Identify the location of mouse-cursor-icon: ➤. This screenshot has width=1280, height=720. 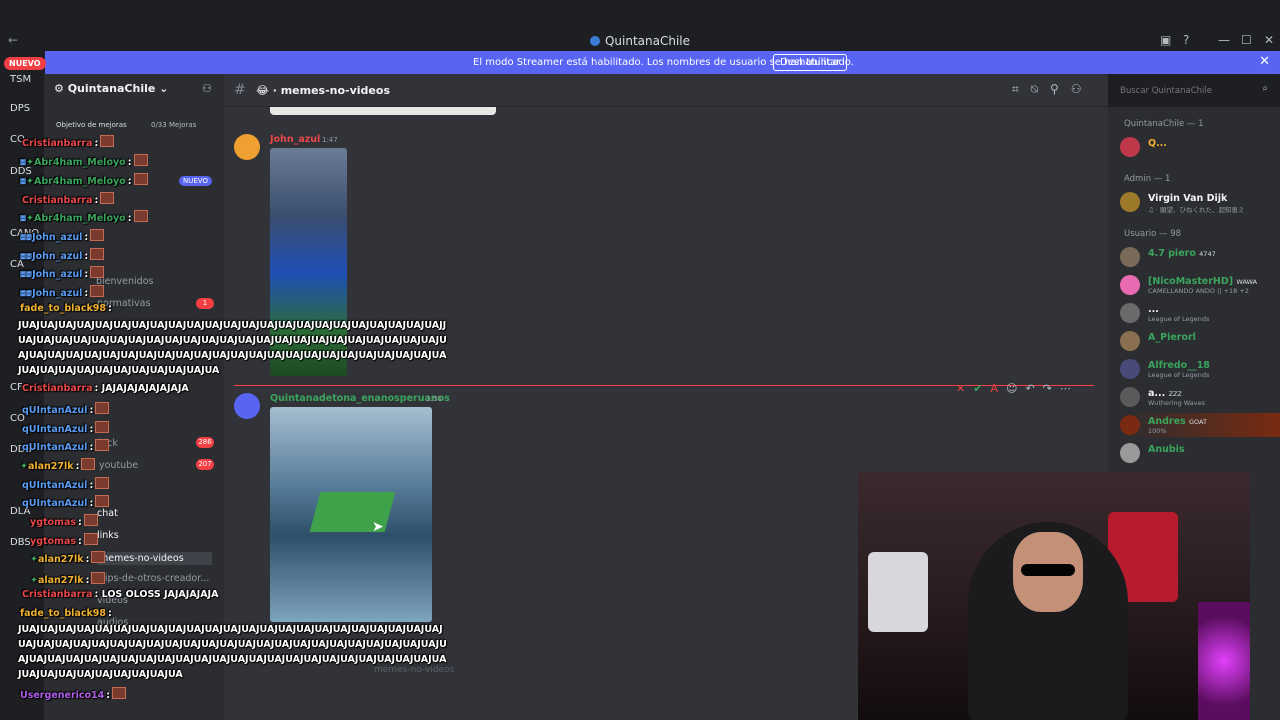
(378, 527).